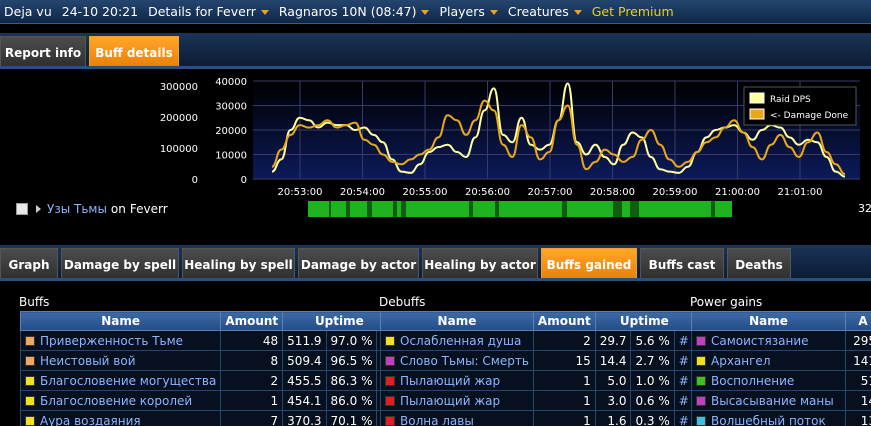 This screenshot has width=871, height=426. I want to click on spell-checkbox, so click(22, 209).